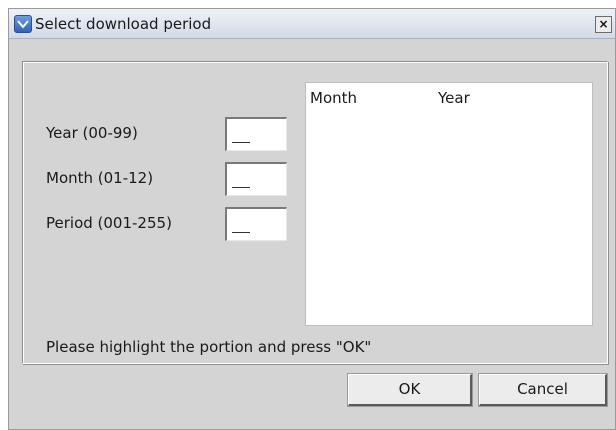  I want to click on ok-button: OK, so click(410, 390).